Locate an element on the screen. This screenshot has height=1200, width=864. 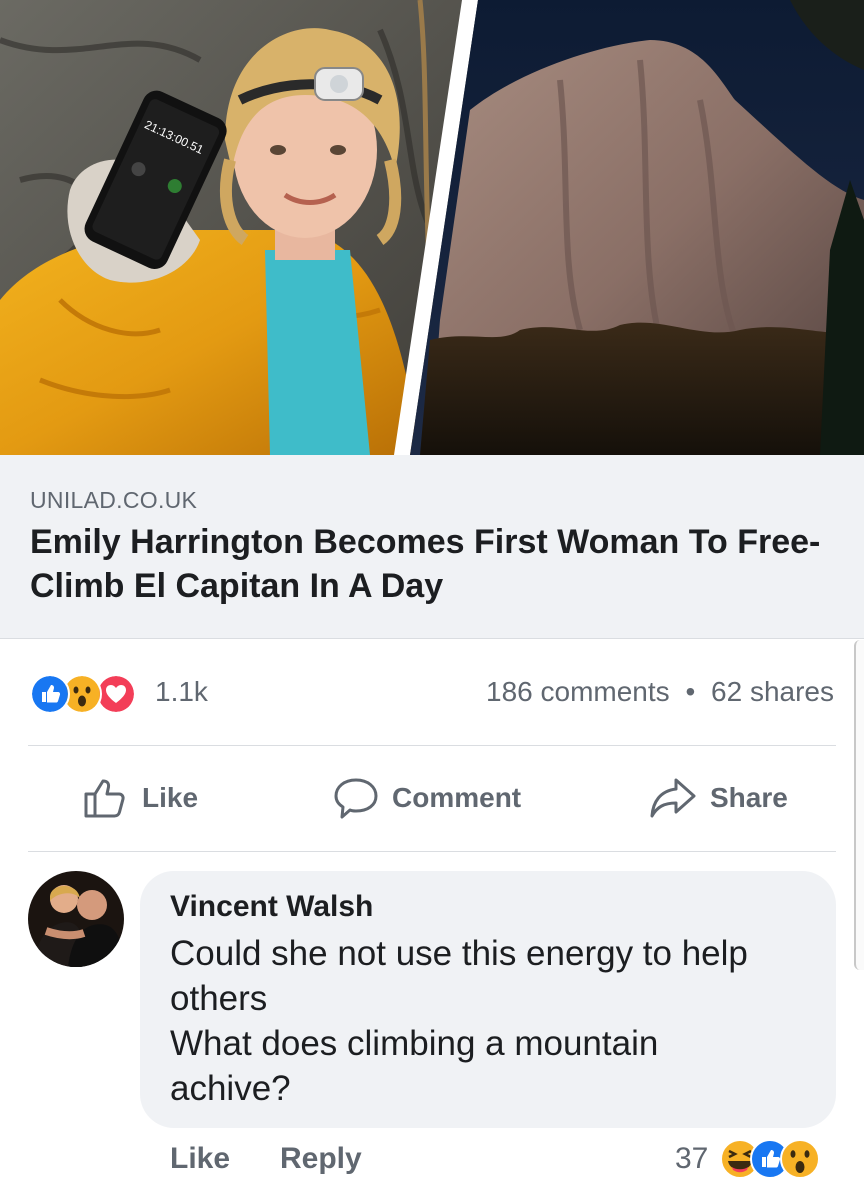
scrollbar is located at coordinates (859, 805).